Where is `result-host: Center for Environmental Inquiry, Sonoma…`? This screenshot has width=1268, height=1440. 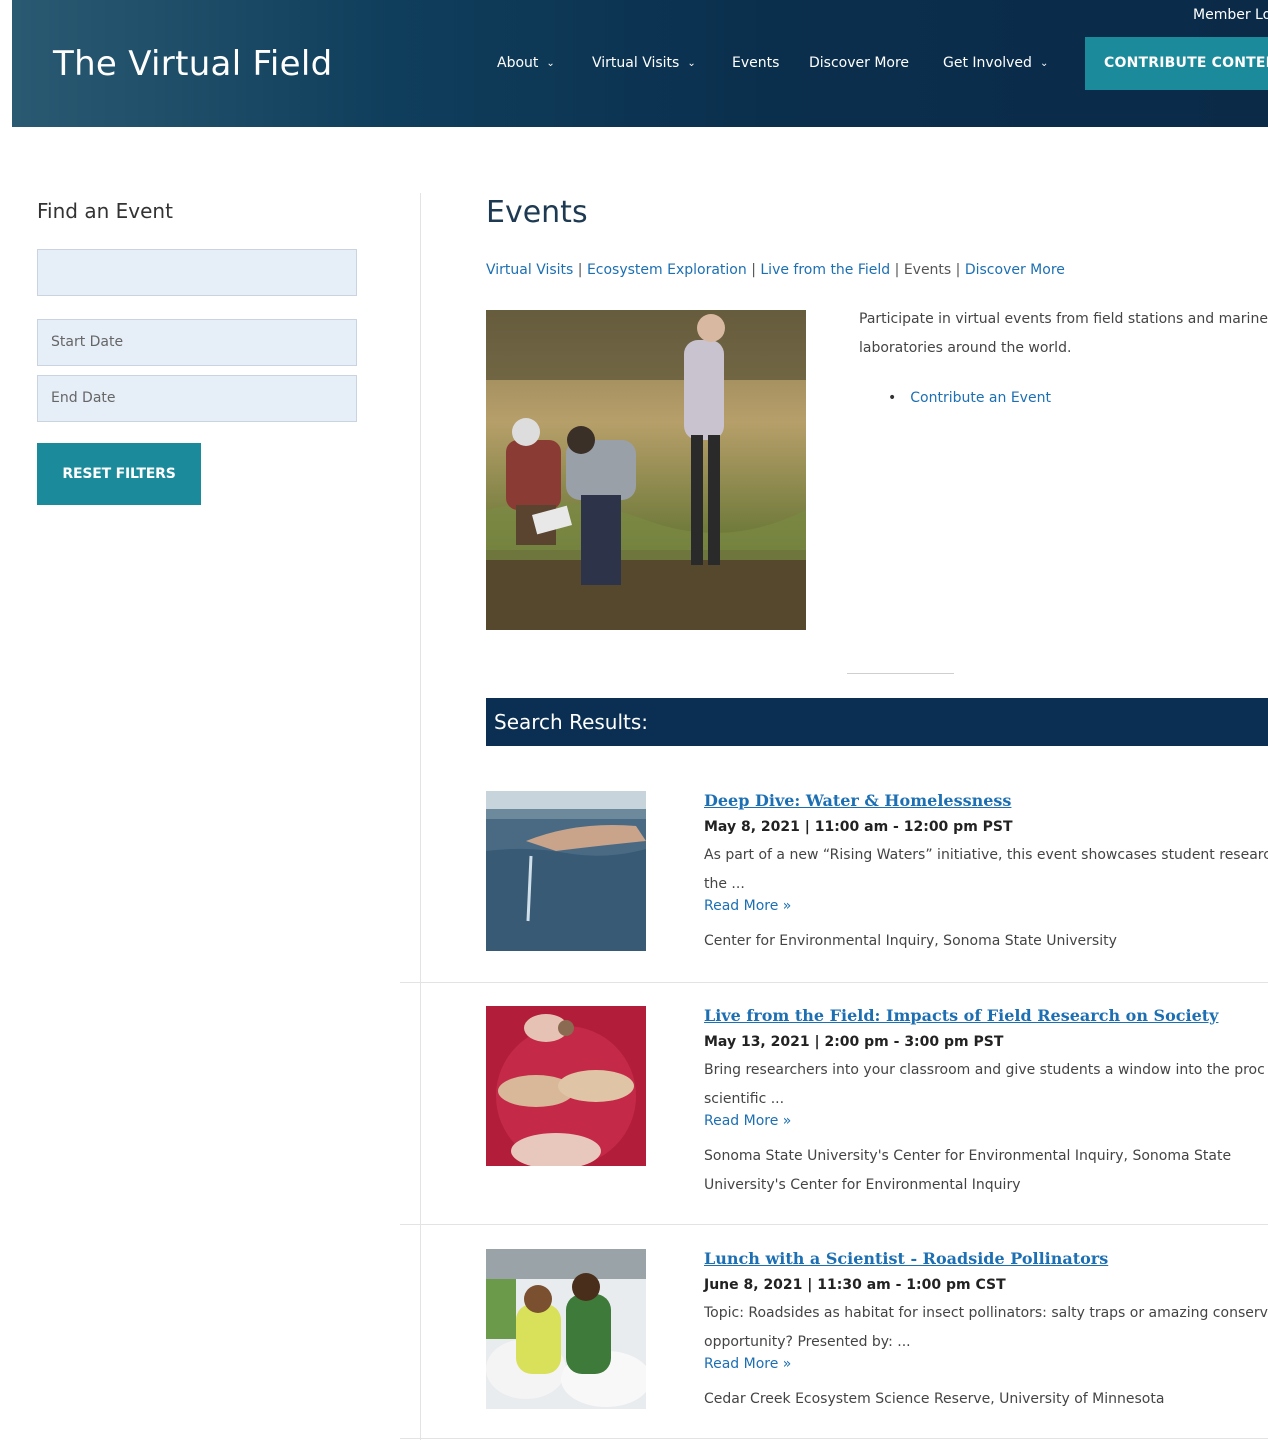
result-host: Center for Environmental Inquiry, Sonoma… is located at coordinates (910, 941).